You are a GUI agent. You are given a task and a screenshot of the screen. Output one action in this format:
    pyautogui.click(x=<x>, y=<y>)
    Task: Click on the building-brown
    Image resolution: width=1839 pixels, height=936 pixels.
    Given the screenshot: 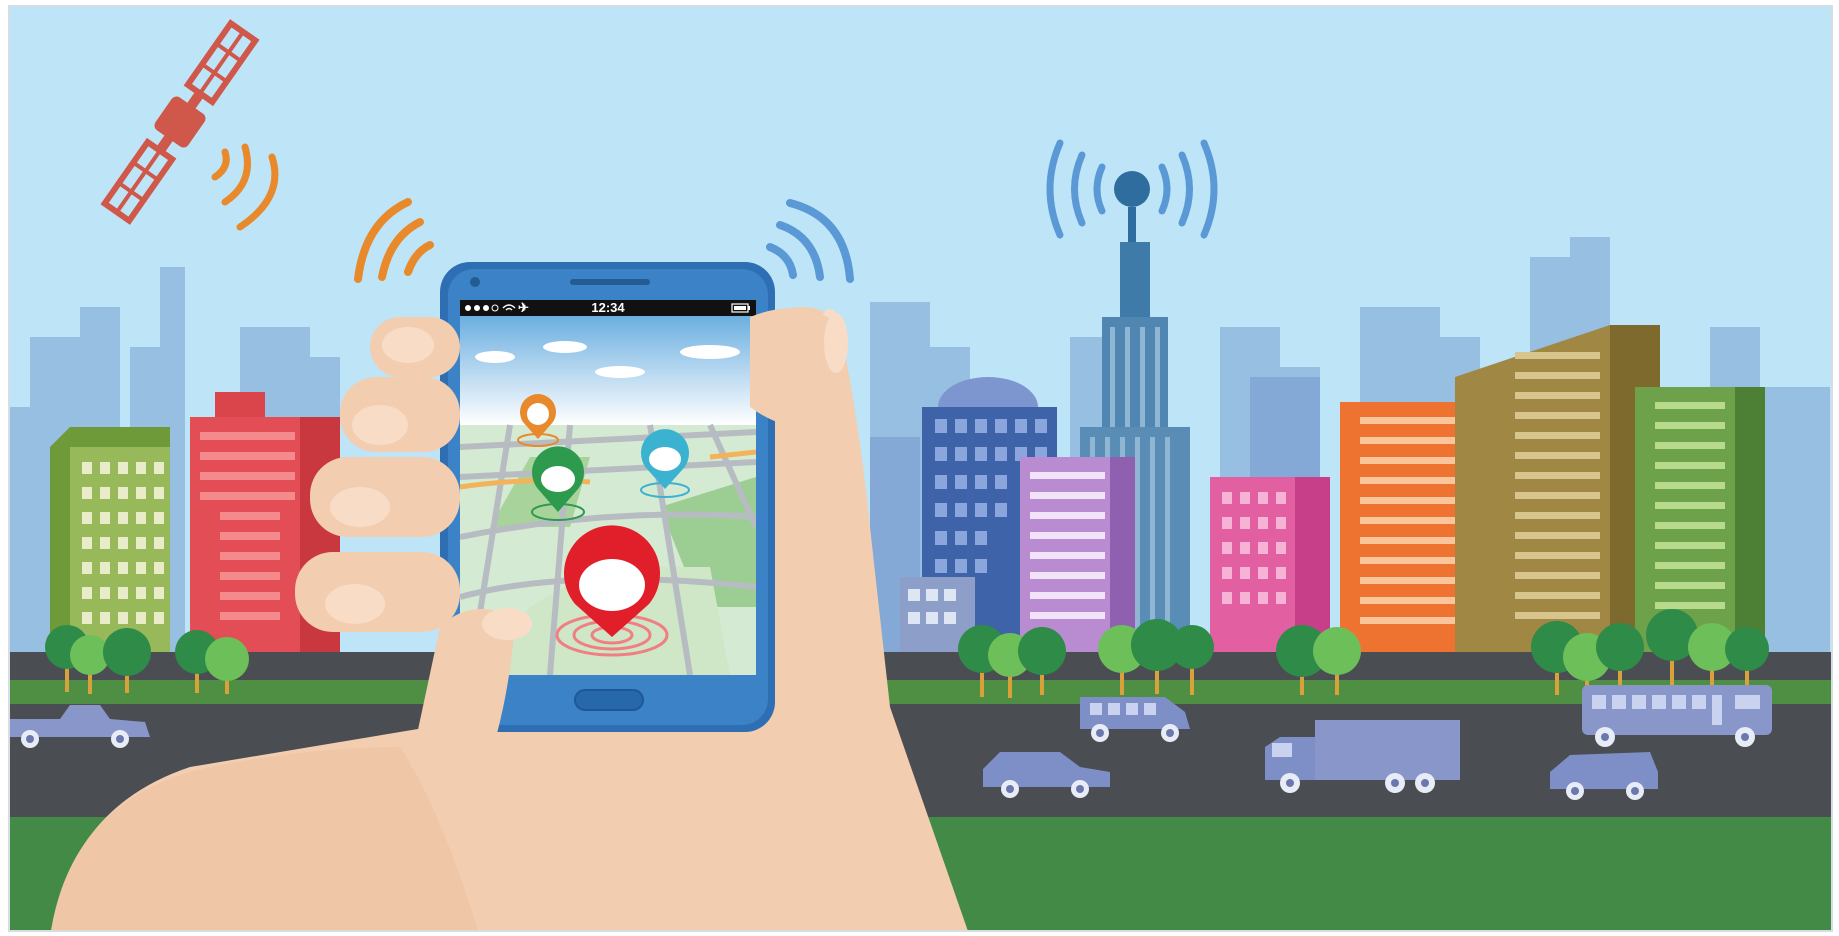 What is the action you would take?
    pyautogui.click(x=1557, y=496)
    